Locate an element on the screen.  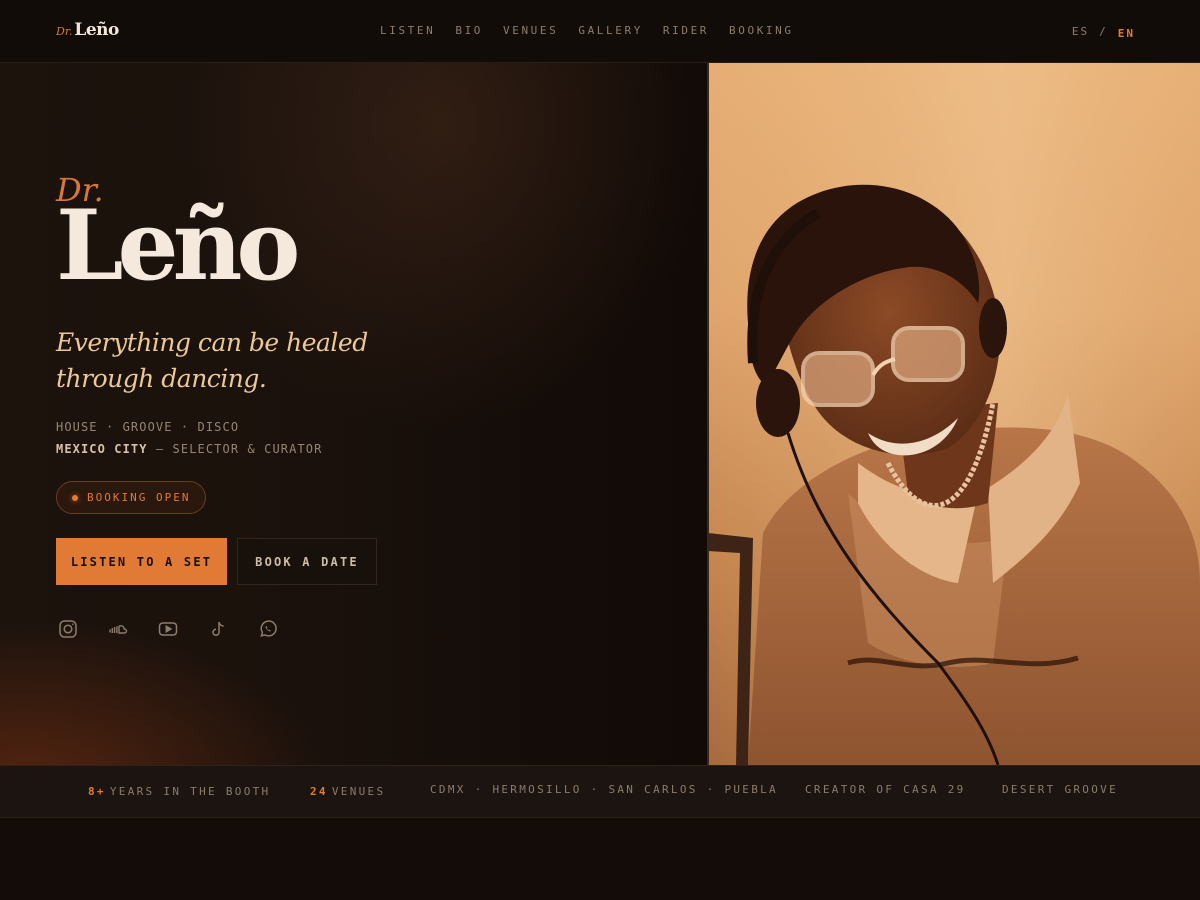
logo: Dr. Leño is located at coordinates (87, 30).